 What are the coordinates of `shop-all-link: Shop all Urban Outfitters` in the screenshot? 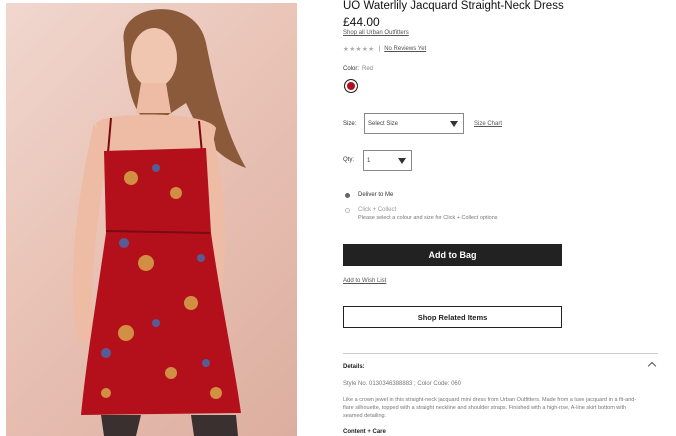 It's located at (376, 33).